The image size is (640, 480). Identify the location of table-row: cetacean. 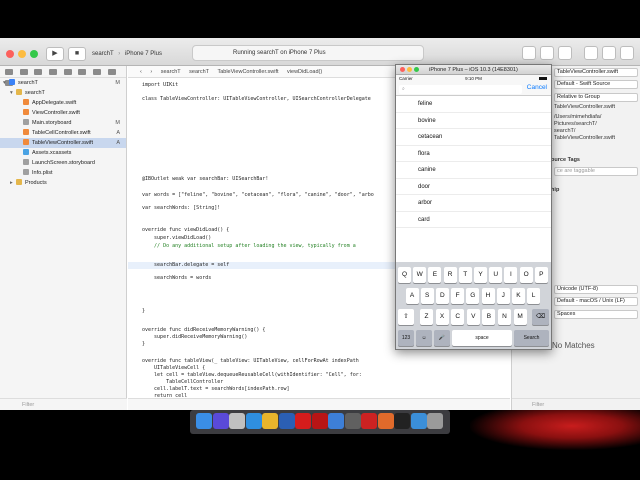
(473, 137).